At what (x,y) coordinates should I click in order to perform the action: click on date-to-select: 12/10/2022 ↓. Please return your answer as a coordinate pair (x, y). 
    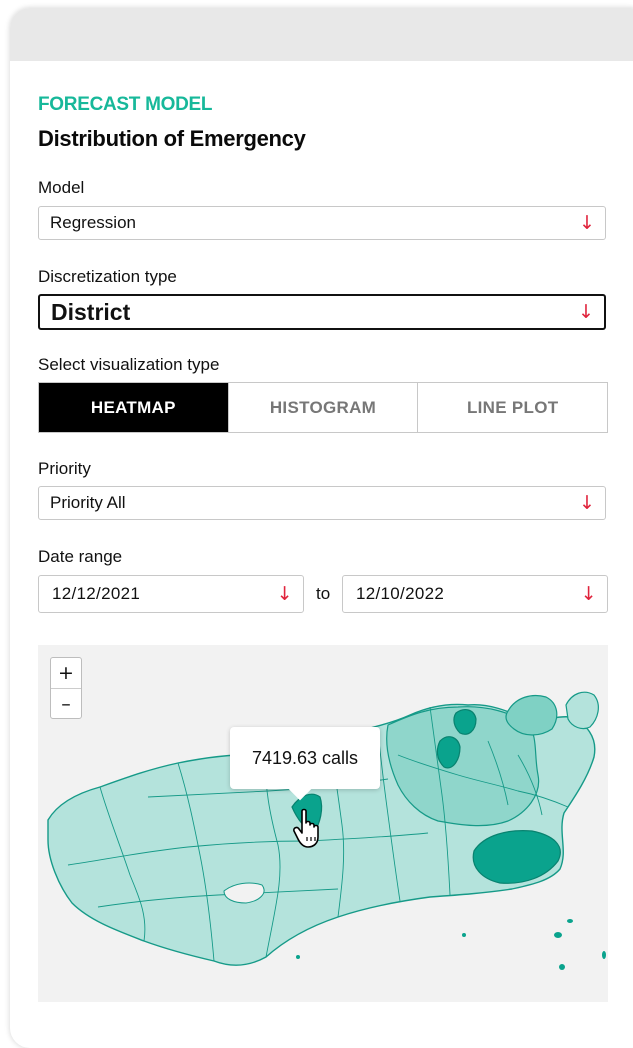
    Looking at the image, I should click on (475, 594).